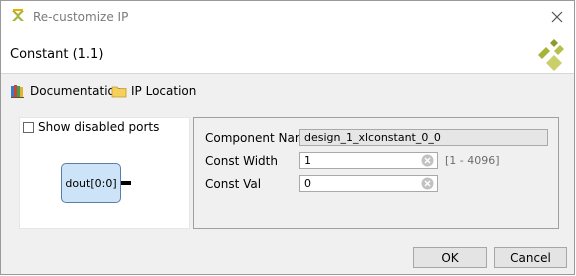 This screenshot has height=276, width=576. I want to click on const-width-label: Const Width, so click(241, 161).